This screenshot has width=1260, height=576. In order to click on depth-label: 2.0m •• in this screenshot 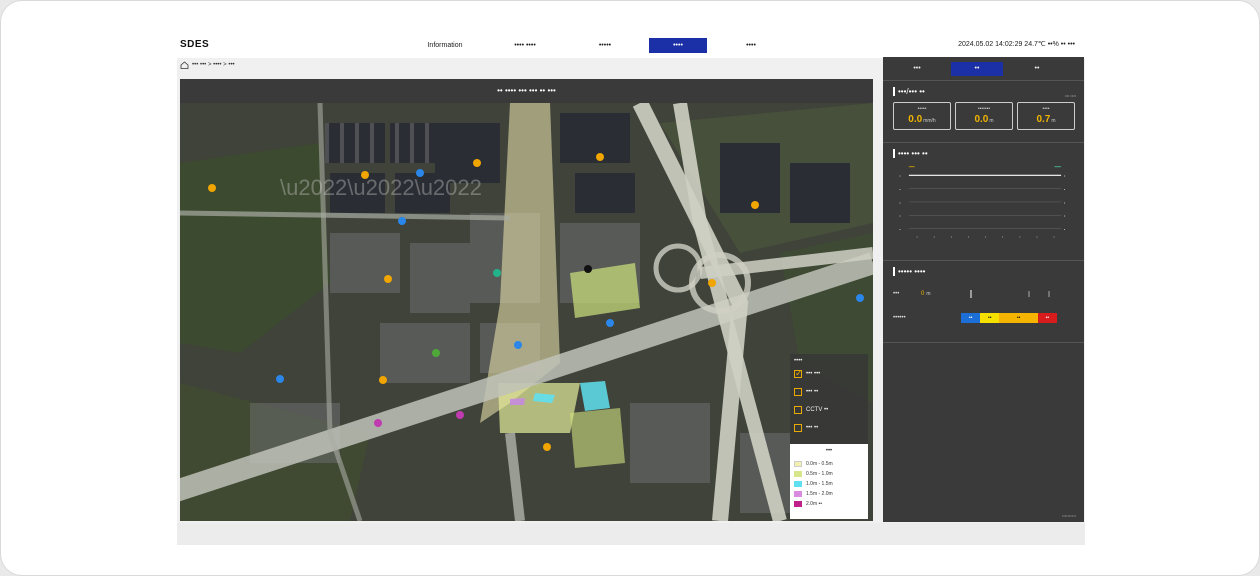, I will do `click(814, 504)`.